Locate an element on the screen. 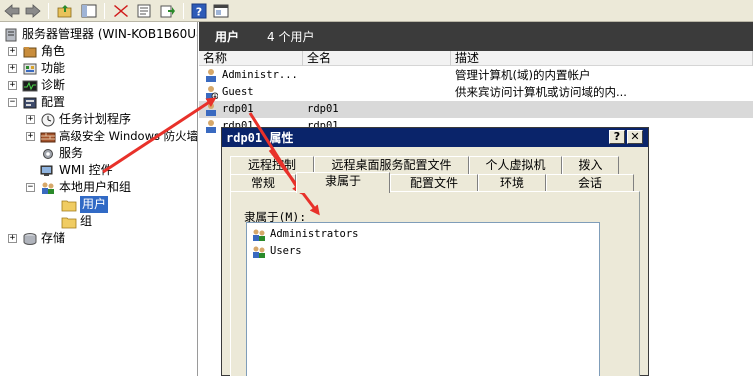 The width and height of the screenshot is (753, 376). pane-header: 用户 4 个用户 is located at coordinates (476, 36).